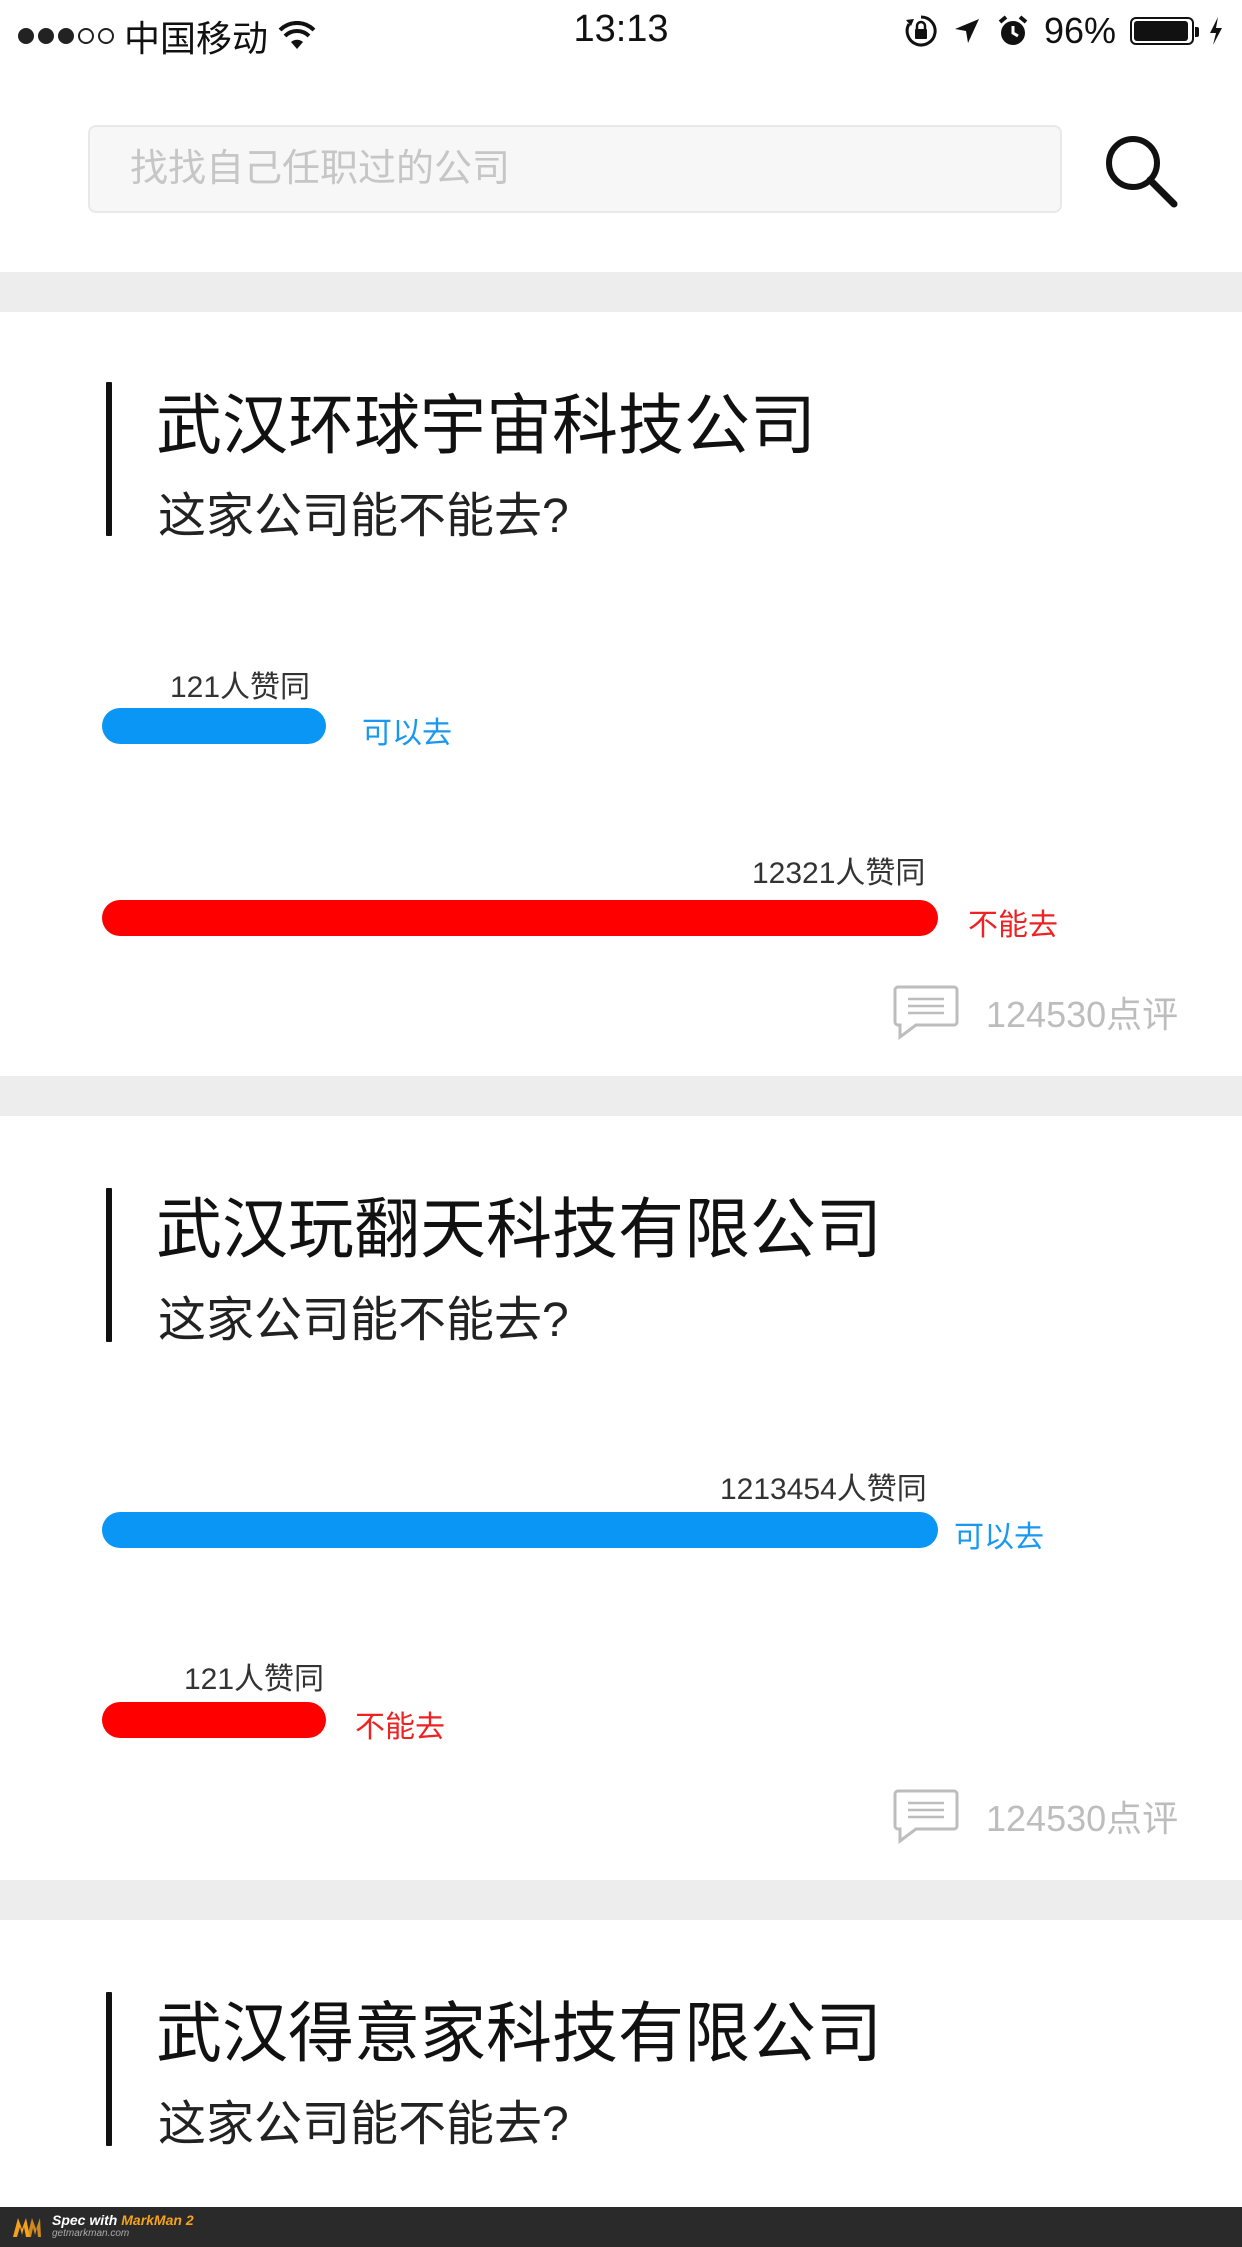  I want to click on company-card: 武汉得意家科技有限公司 这家公司能不能去?, so click(621, 2063).